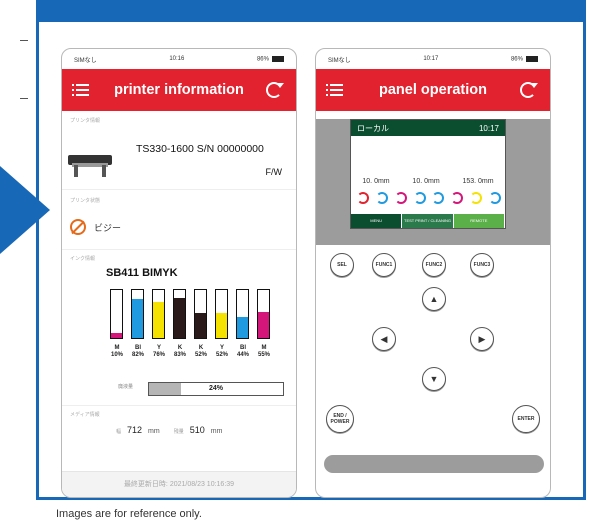  I want to click on ink-level-label: Y 76%, so click(158, 351).